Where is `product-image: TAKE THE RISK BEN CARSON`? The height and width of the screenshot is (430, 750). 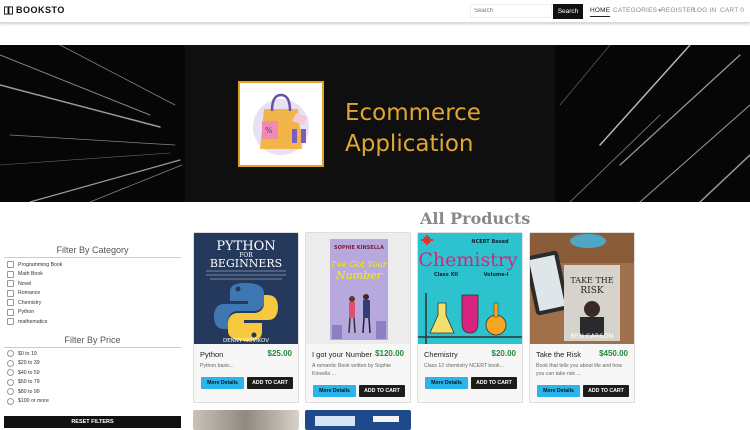 product-image: TAKE THE RISK BEN CARSON is located at coordinates (582, 288).